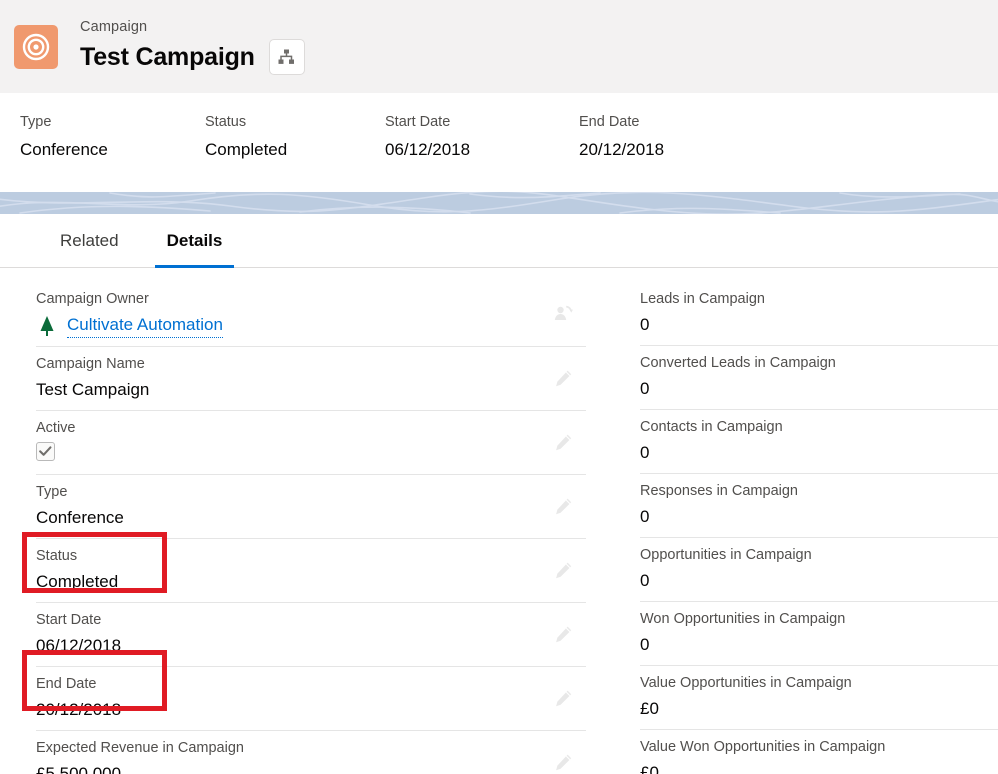 This screenshot has width=998, height=774. Describe the element at coordinates (418, 122) in the screenshot. I see `highlight-label: Start Date` at that location.